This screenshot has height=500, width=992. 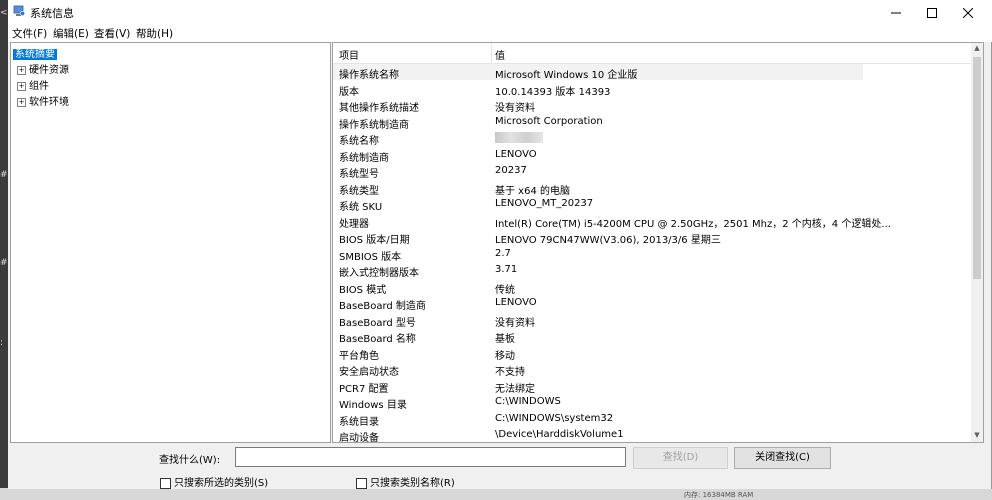 I want to click on maximize-icon, so click(x=932, y=12).